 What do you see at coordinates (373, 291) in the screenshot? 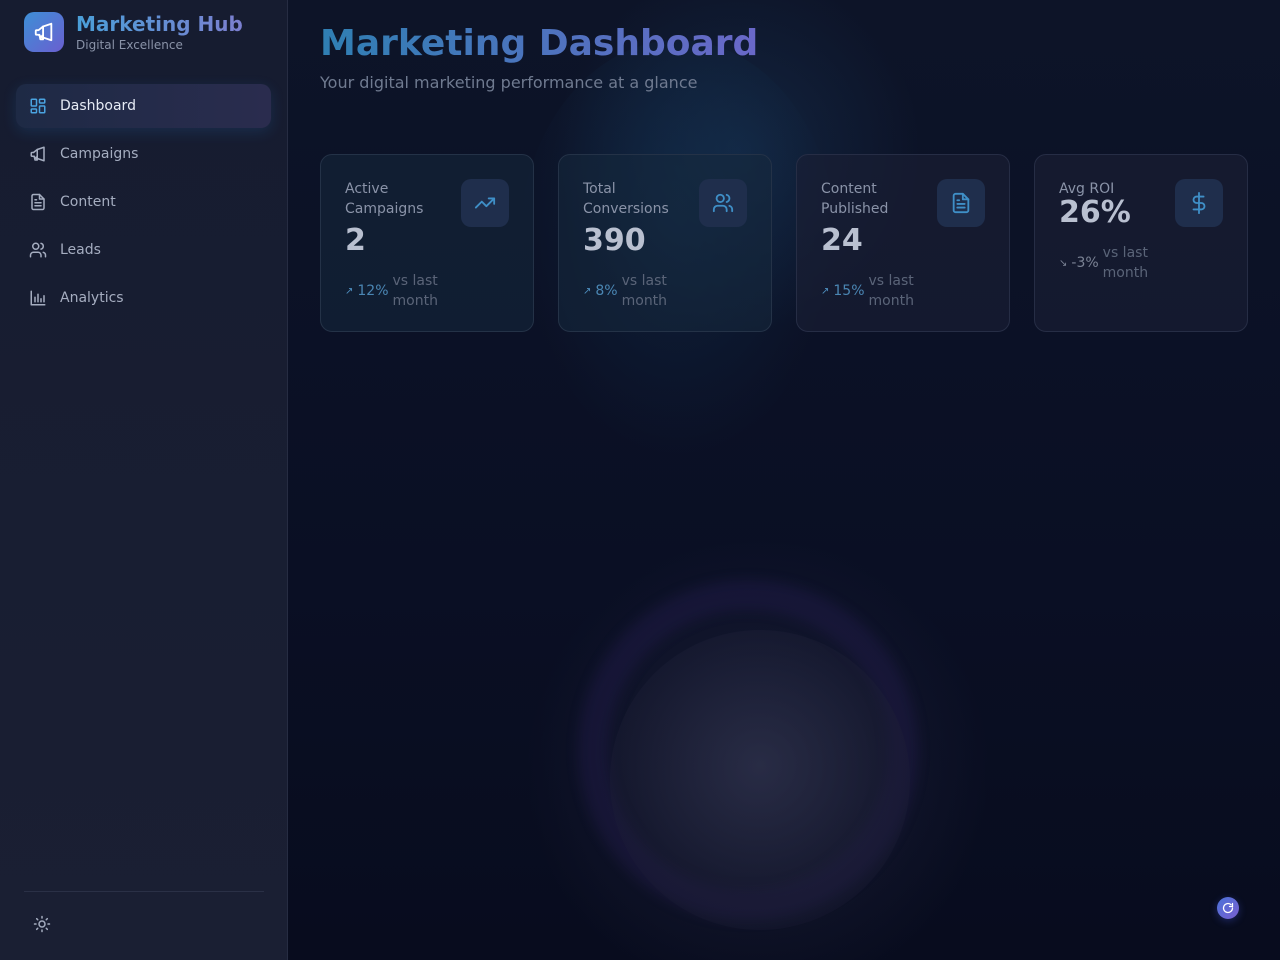
I see `trend-value: 12%` at bounding box center [373, 291].